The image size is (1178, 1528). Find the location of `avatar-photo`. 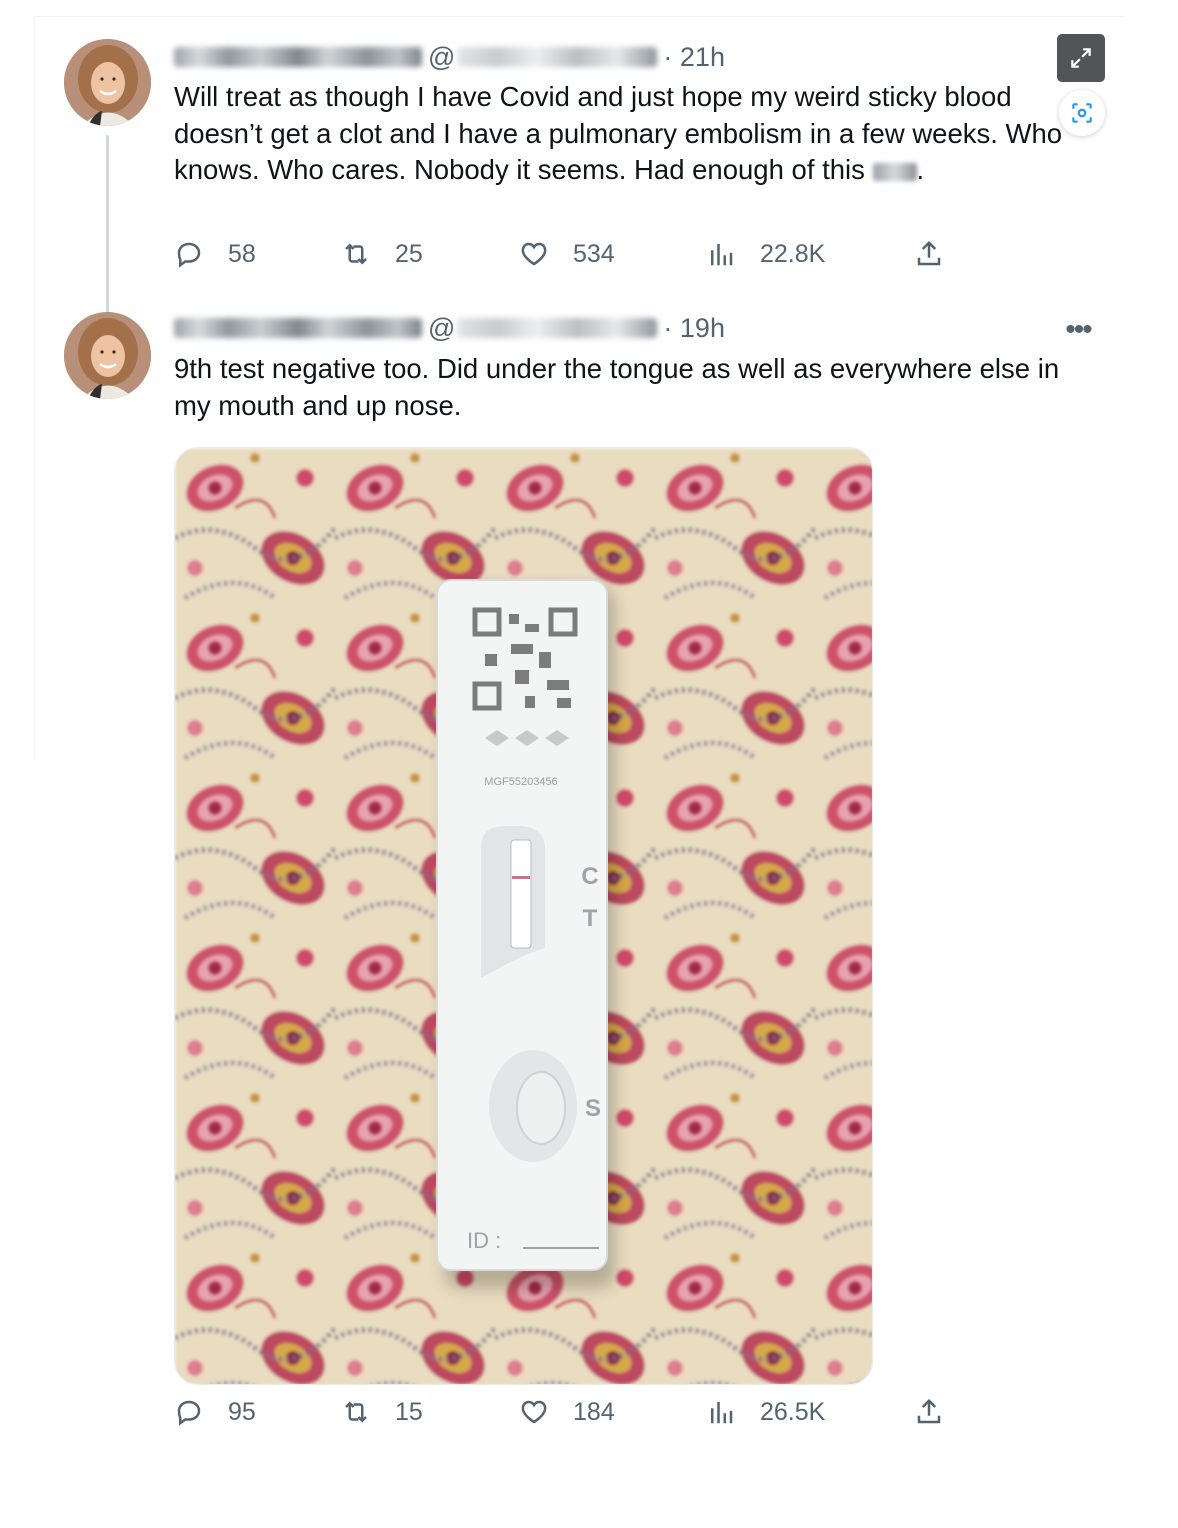

avatar-photo is located at coordinates (107, 355).